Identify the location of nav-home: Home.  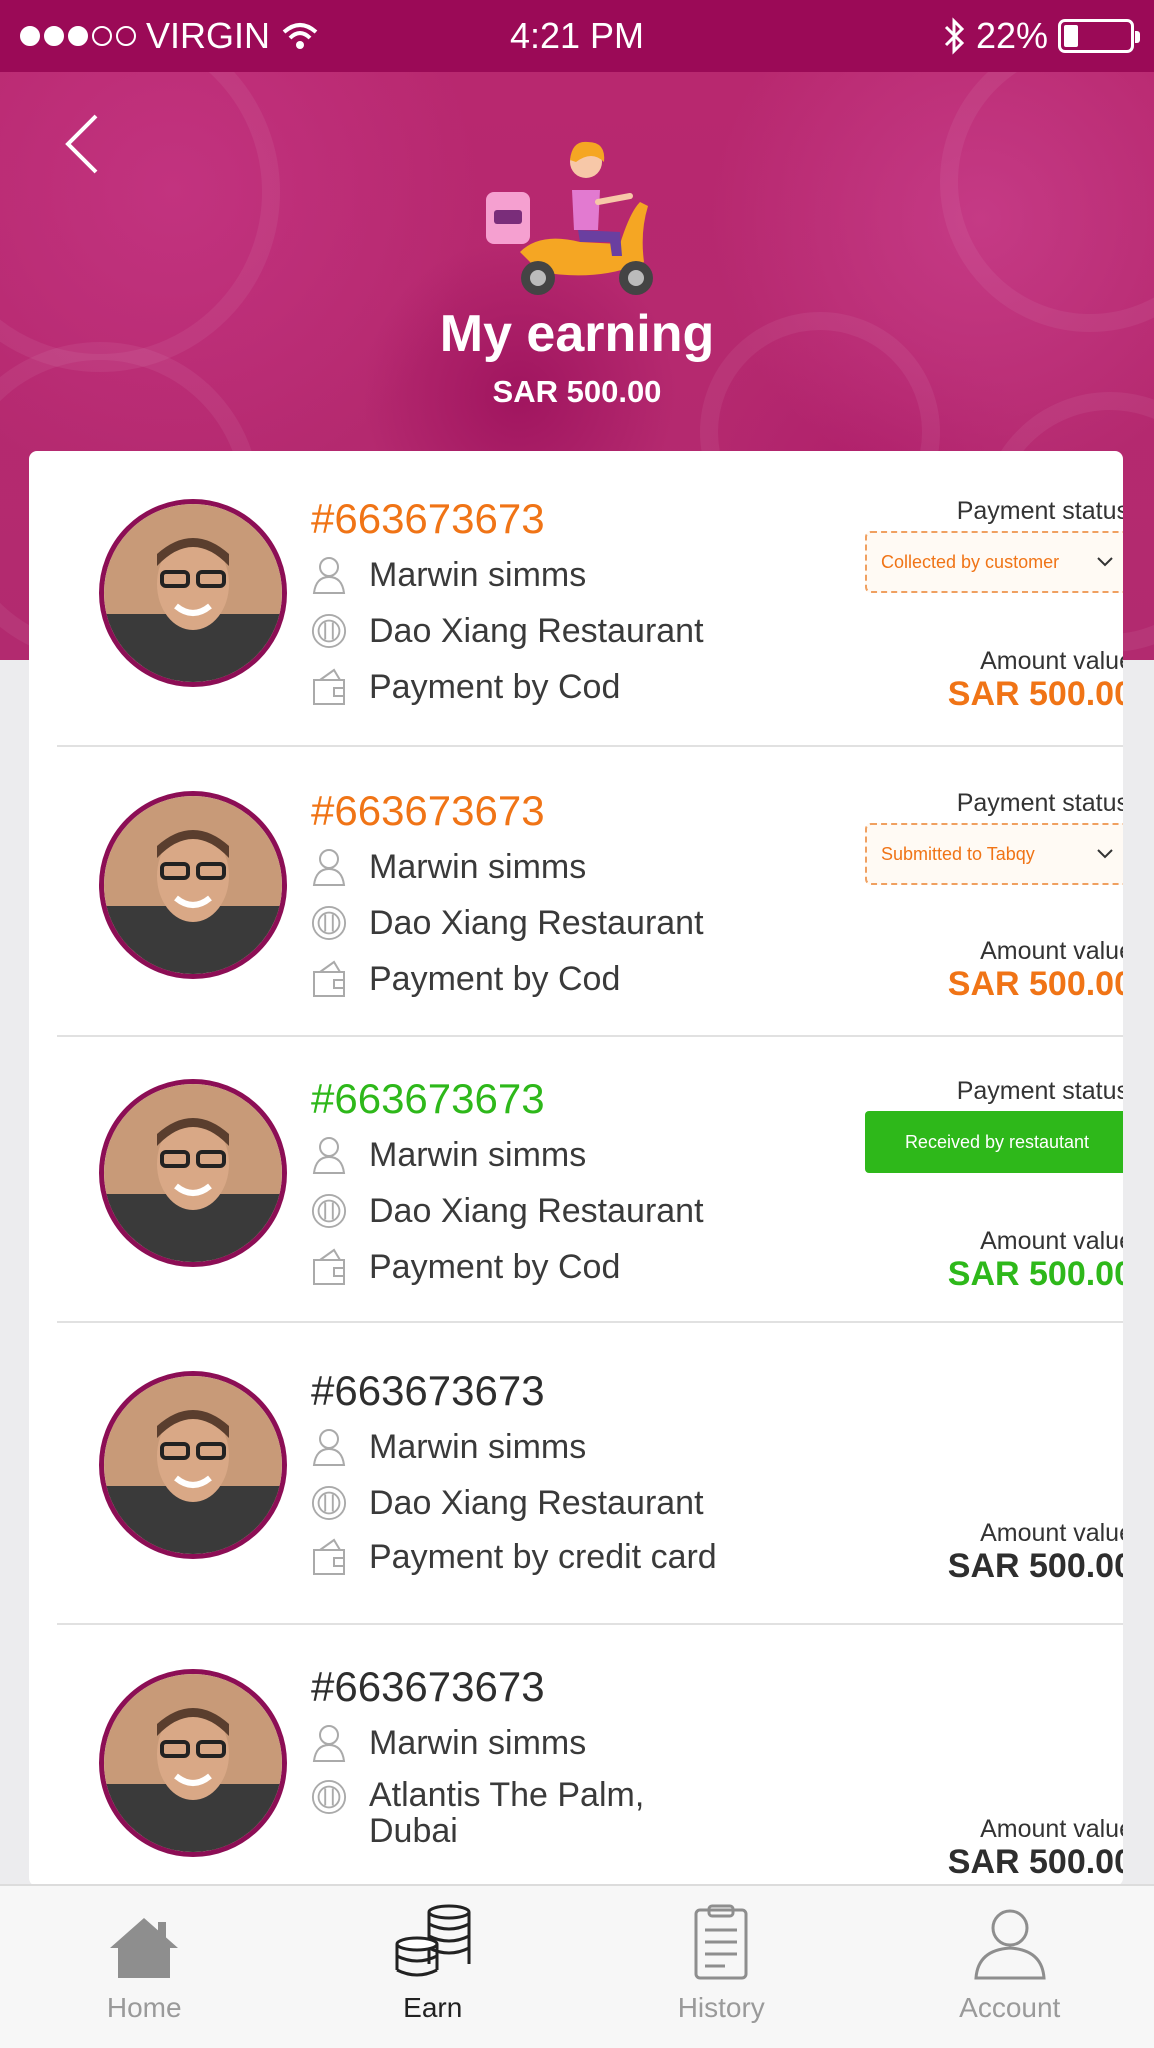
(144, 1967).